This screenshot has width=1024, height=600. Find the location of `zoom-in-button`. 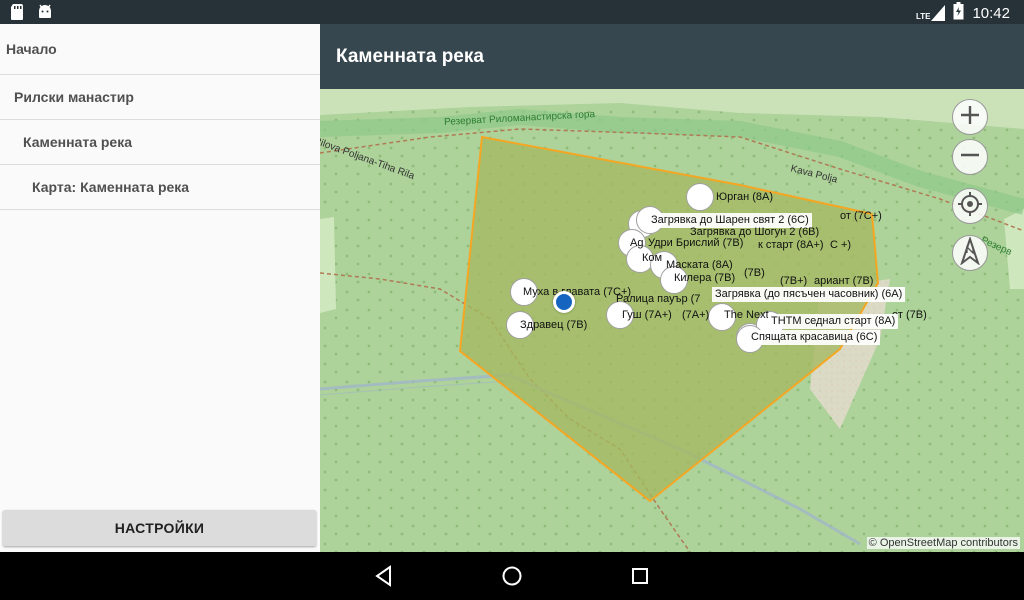

zoom-in-button is located at coordinates (970, 117).